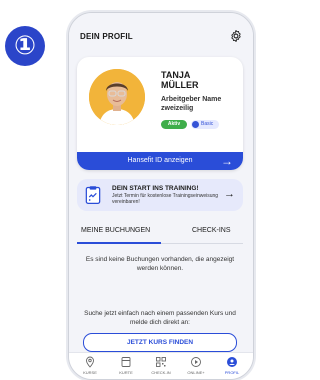 This screenshot has height=380, width=320. What do you see at coordinates (232, 372) in the screenshot?
I see `nav-label-profil: PROFIL` at bounding box center [232, 372].